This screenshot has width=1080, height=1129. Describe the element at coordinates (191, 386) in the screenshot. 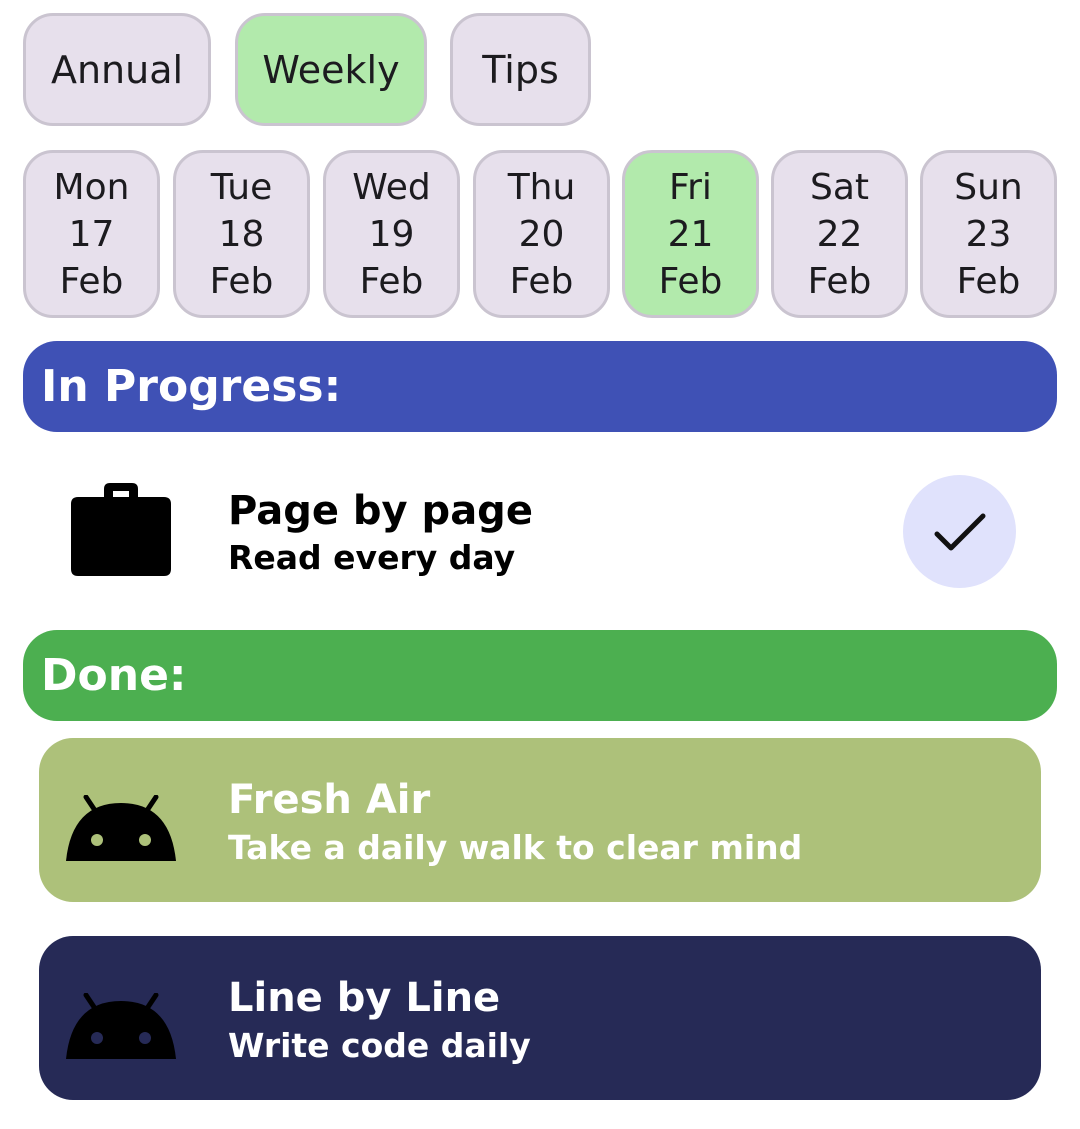

I see `section-title: In Progress:` at that location.